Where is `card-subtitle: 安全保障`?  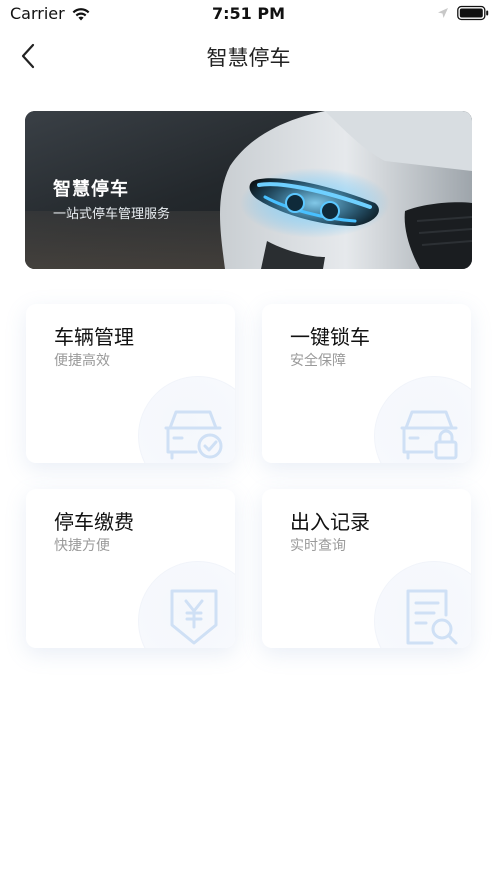
card-subtitle: 安全保障 is located at coordinates (318, 361).